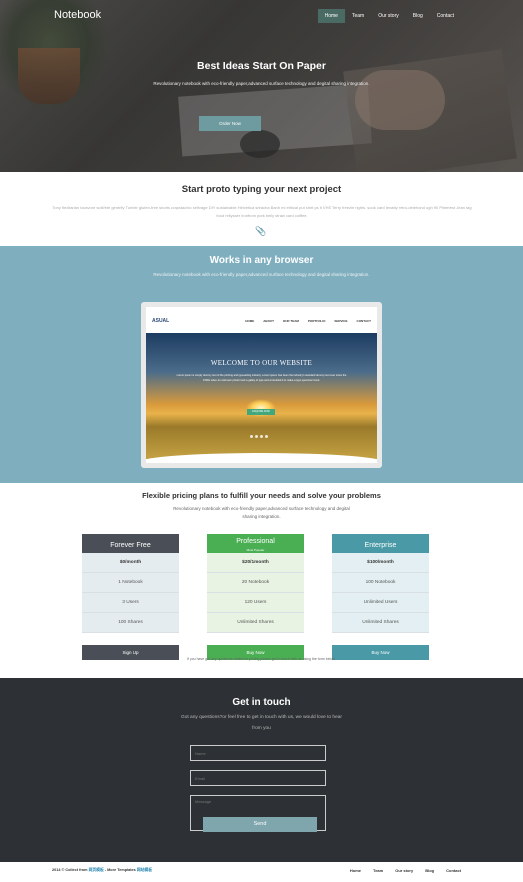 The width and height of the screenshot is (523, 882). What do you see at coordinates (258, 778) in the screenshot?
I see `email-input` at bounding box center [258, 778].